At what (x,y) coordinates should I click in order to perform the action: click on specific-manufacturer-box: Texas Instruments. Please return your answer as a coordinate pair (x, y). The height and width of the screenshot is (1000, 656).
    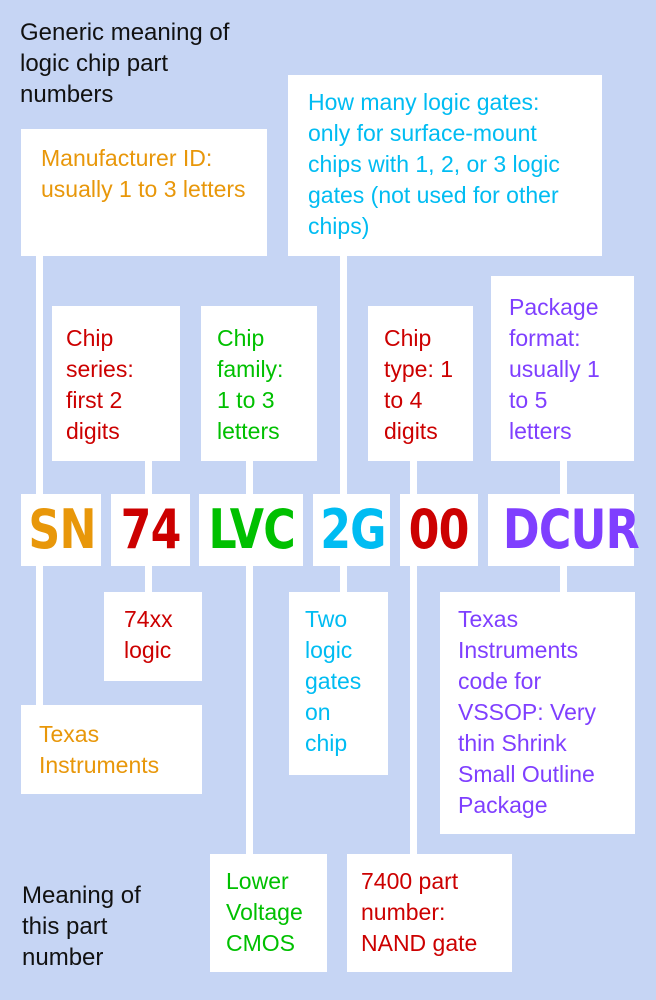
    Looking at the image, I should click on (111, 749).